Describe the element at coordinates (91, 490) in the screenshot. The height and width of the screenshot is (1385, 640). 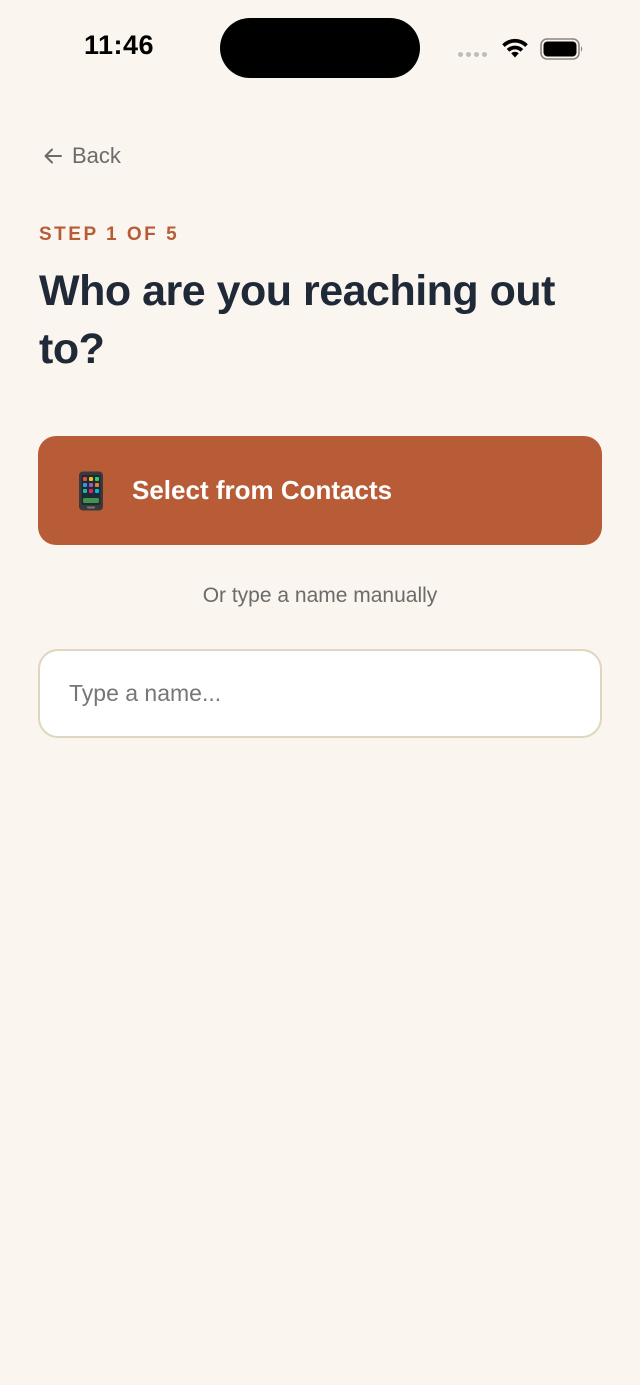
I see `mobile-phone-icon` at that location.